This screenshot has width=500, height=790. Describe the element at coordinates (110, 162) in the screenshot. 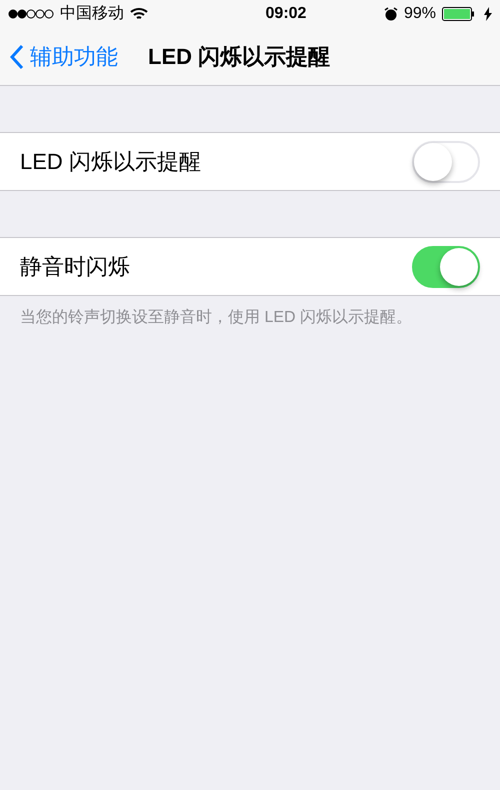

I see `setting-label: LED 闪烁以示提醒` at that location.